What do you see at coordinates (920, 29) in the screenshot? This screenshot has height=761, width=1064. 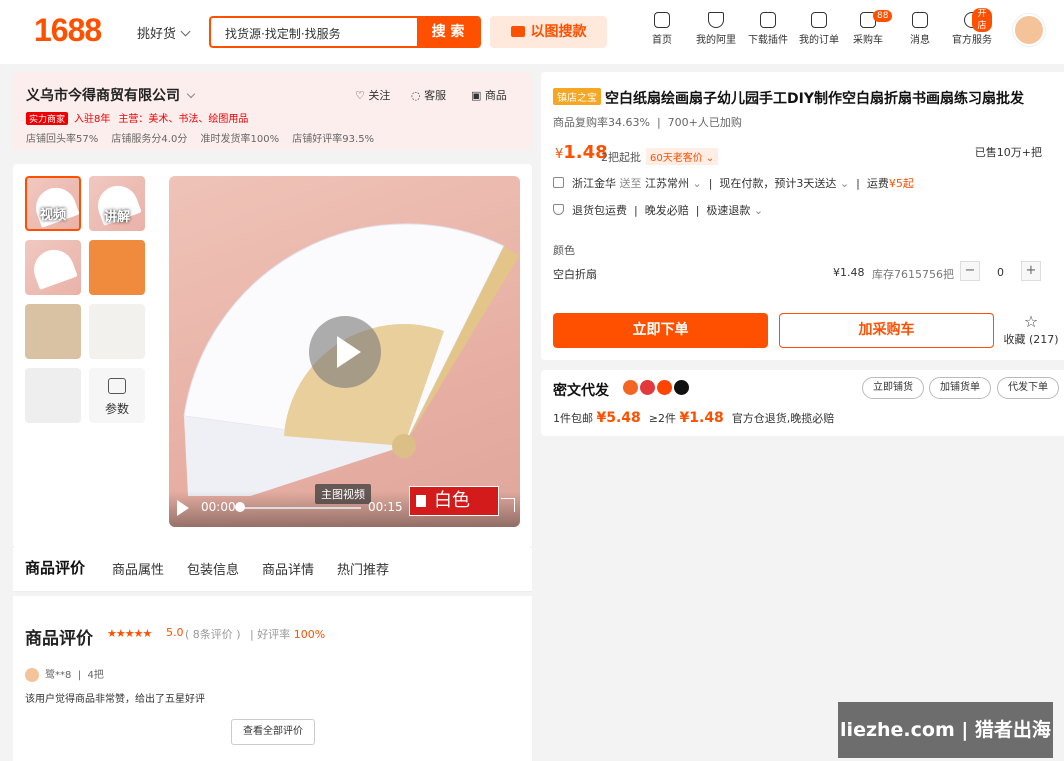 I see `nav-messages: 消息` at bounding box center [920, 29].